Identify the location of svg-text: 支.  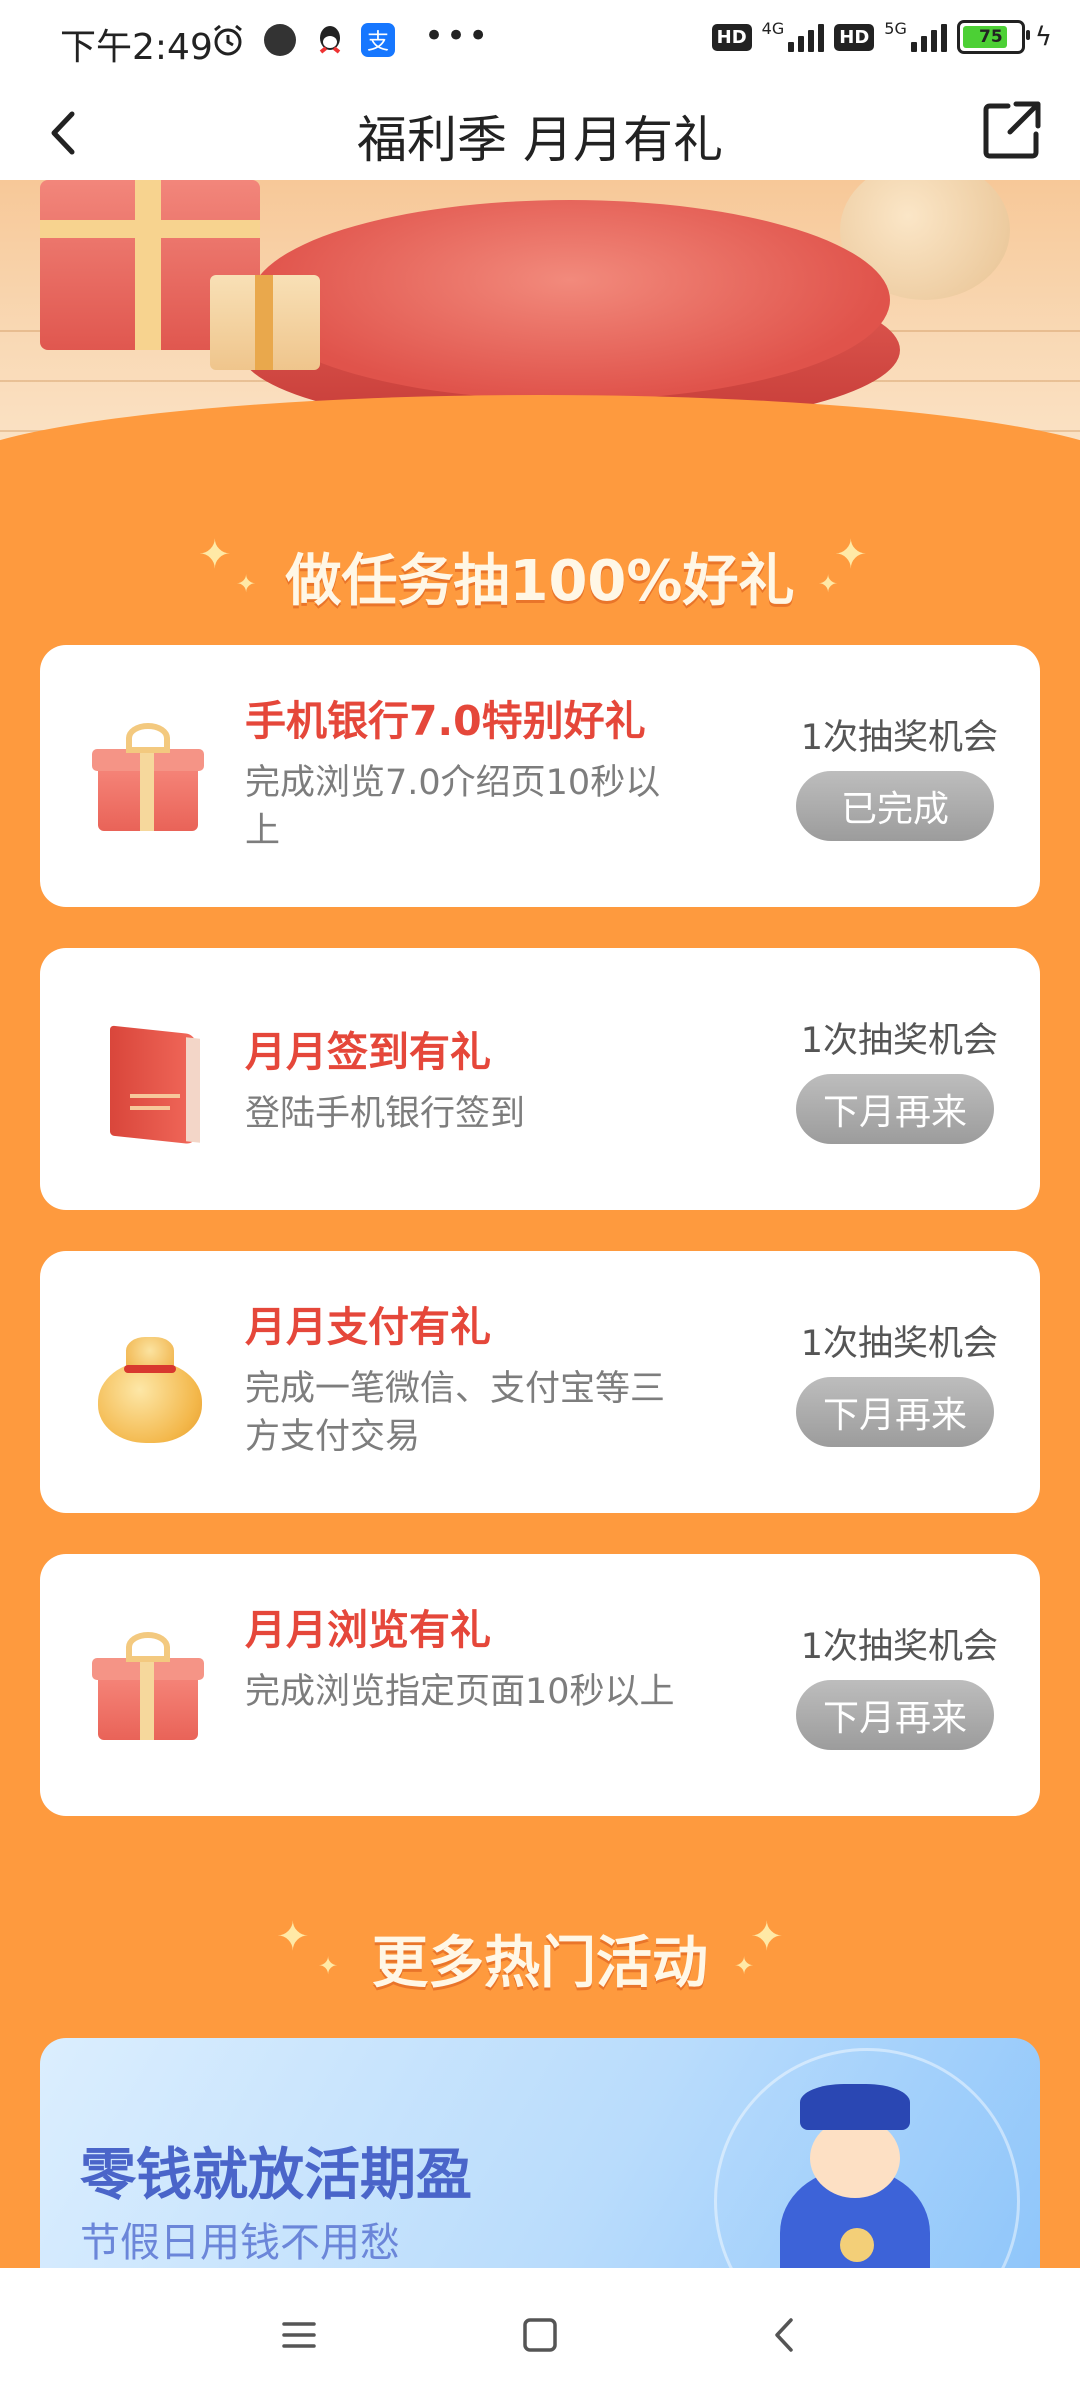
(378, 42).